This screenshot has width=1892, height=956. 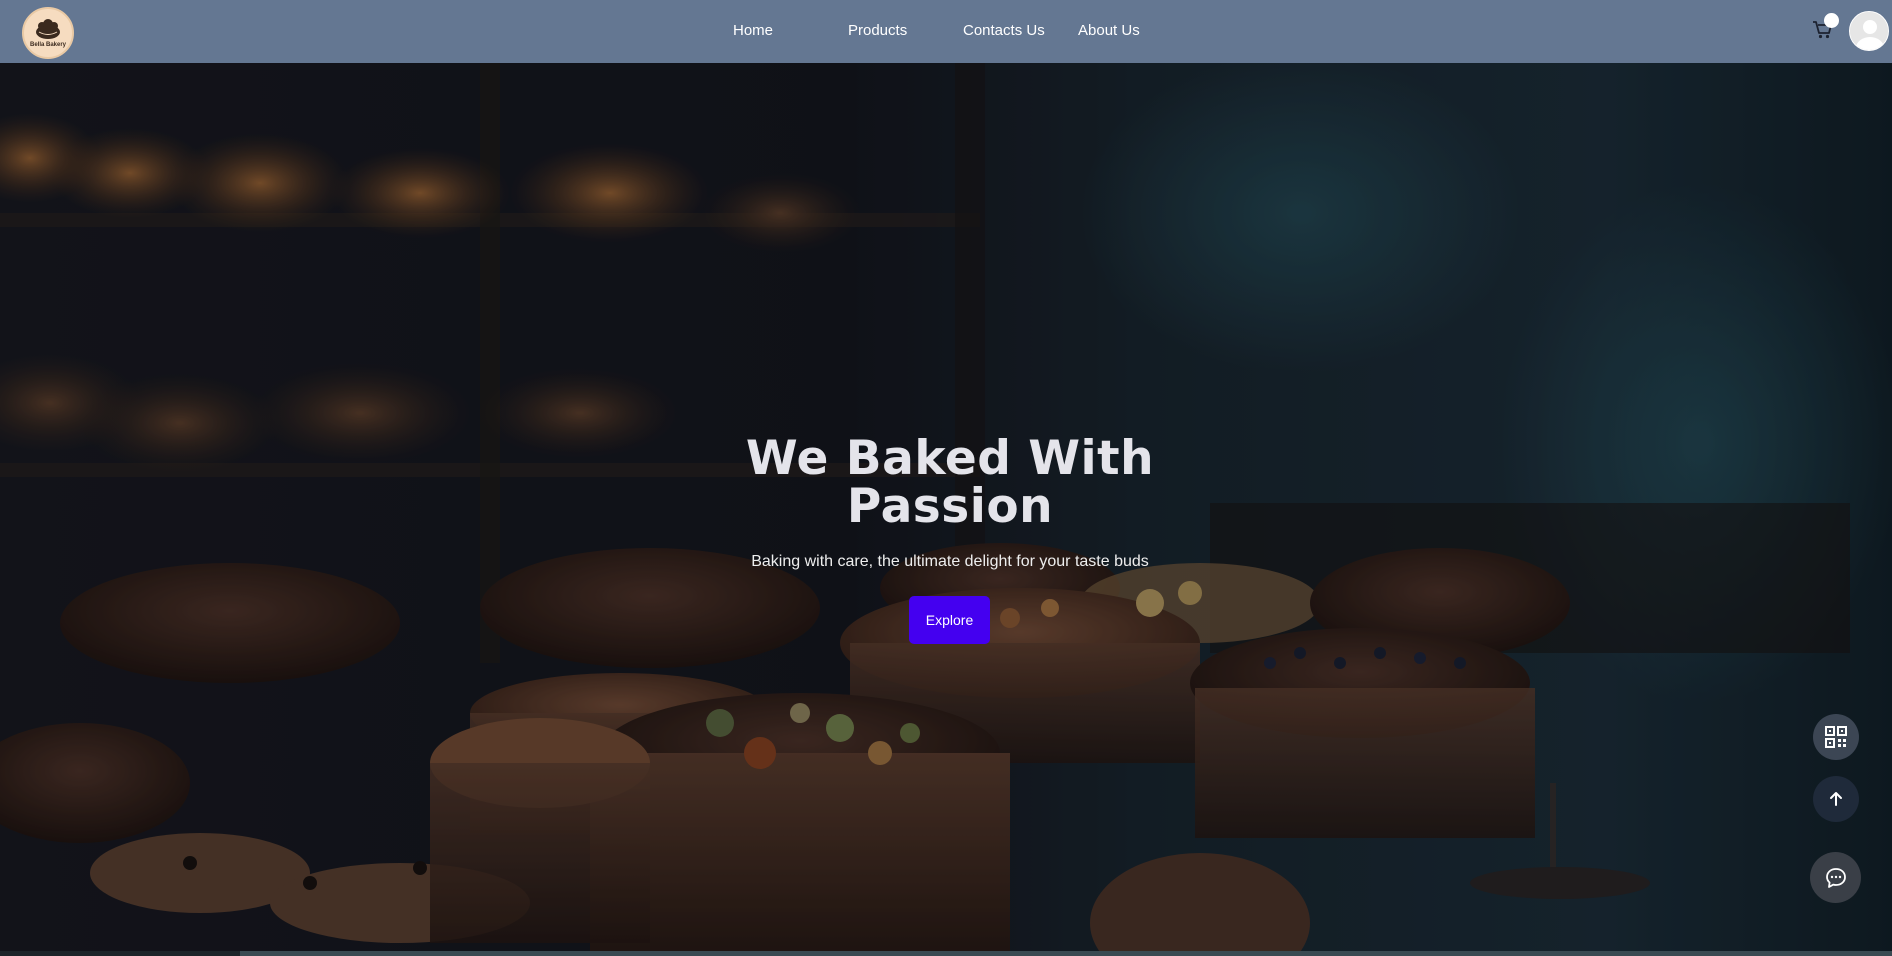 I want to click on chat-icon, so click(x=1835, y=877).